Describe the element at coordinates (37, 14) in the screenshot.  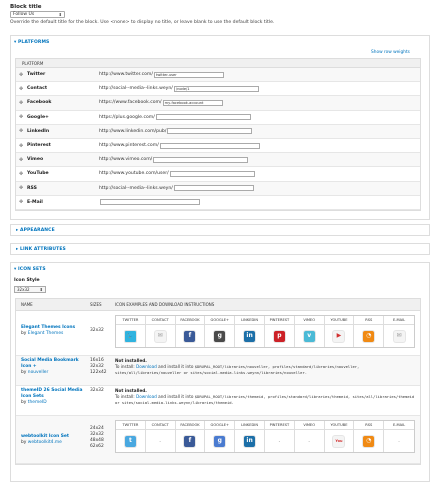
I see `block-title-input: Follow Us ⬍` at that location.